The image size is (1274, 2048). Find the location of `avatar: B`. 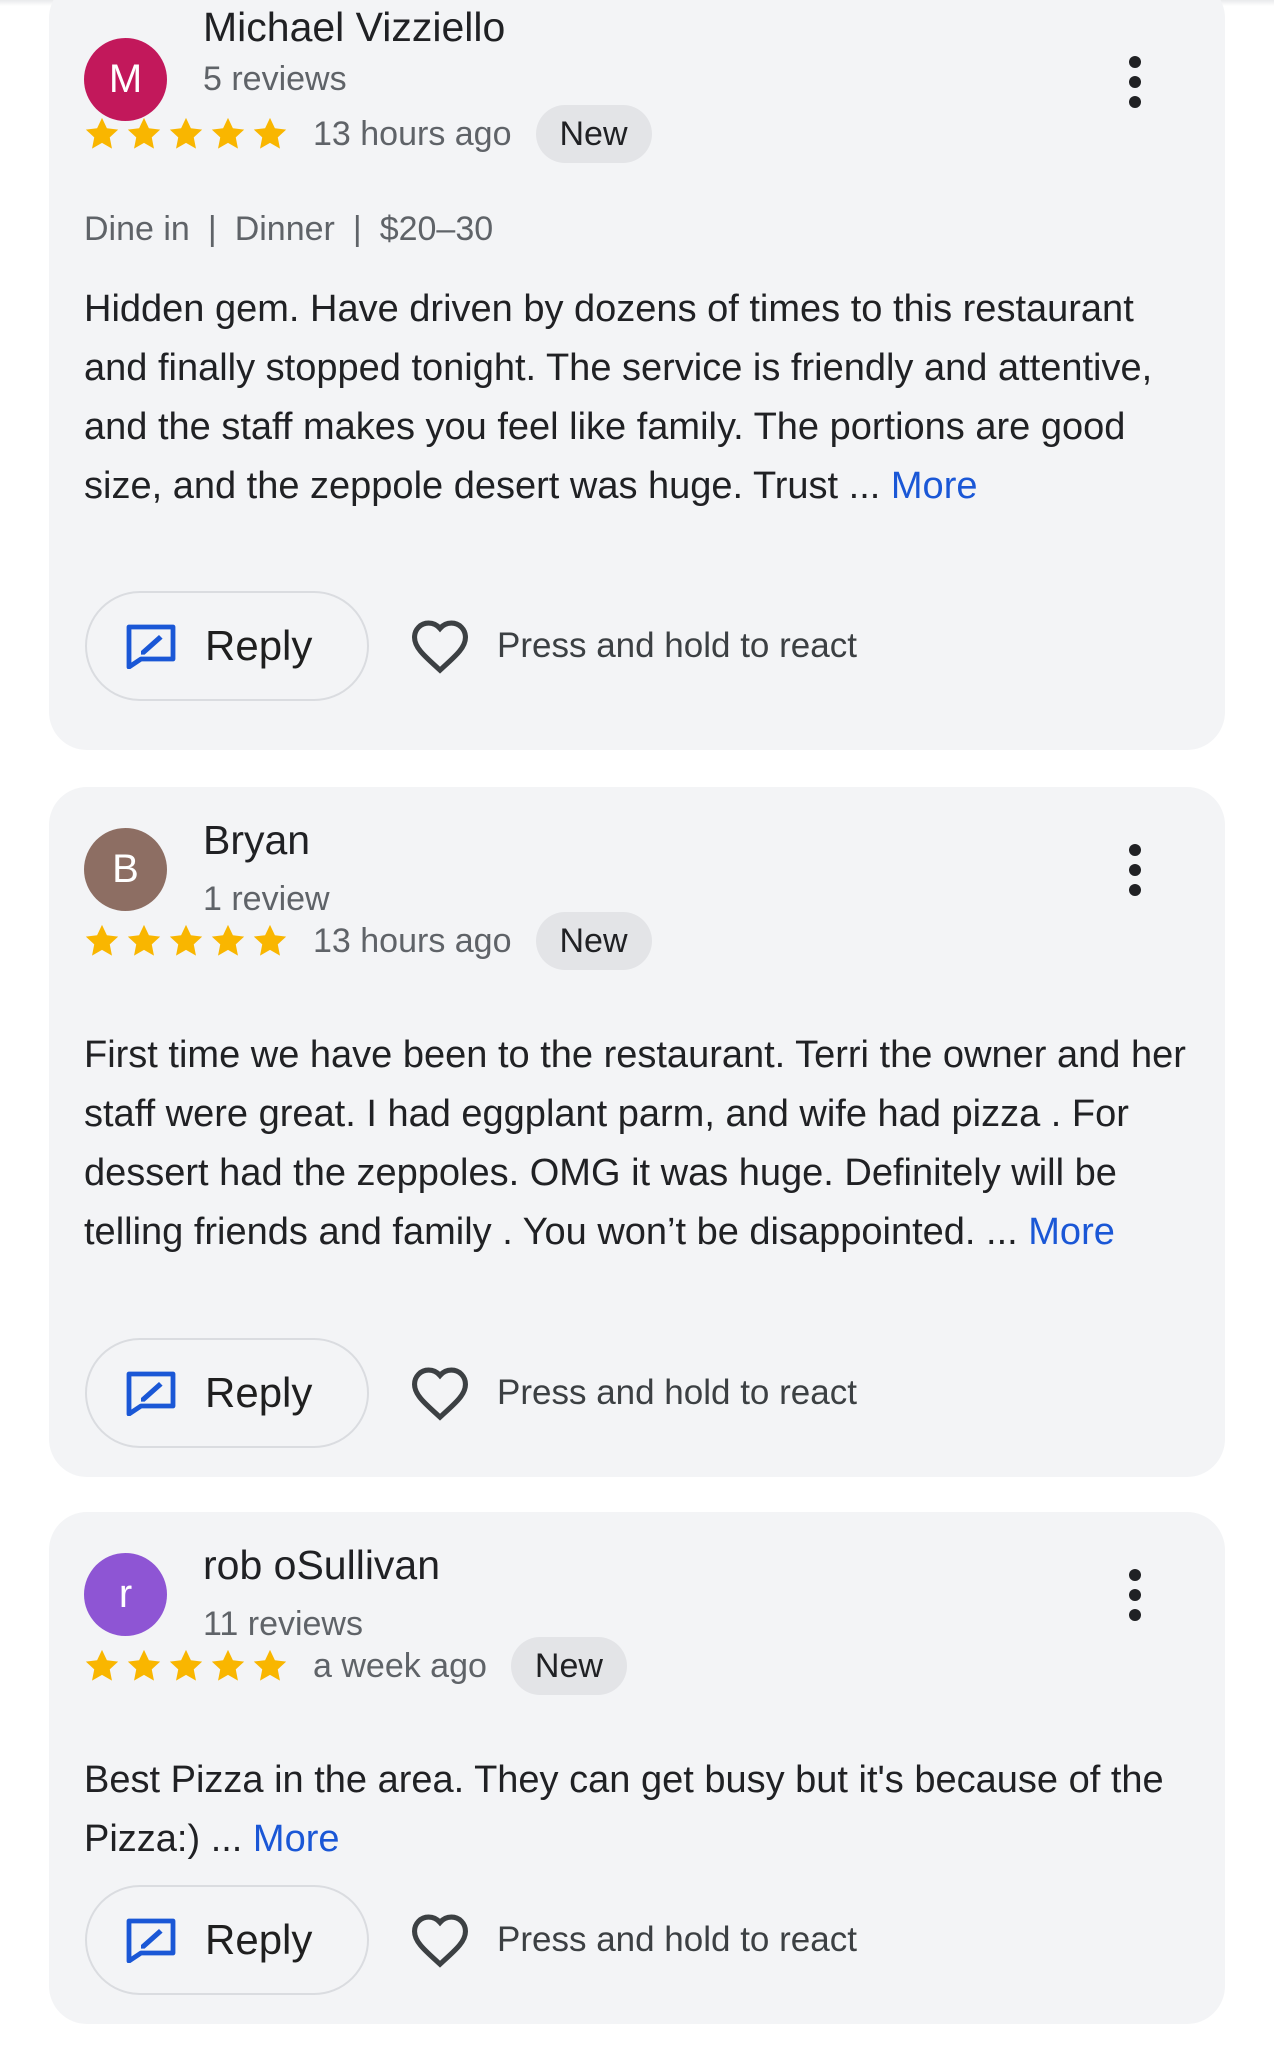

avatar: B is located at coordinates (125, 869).